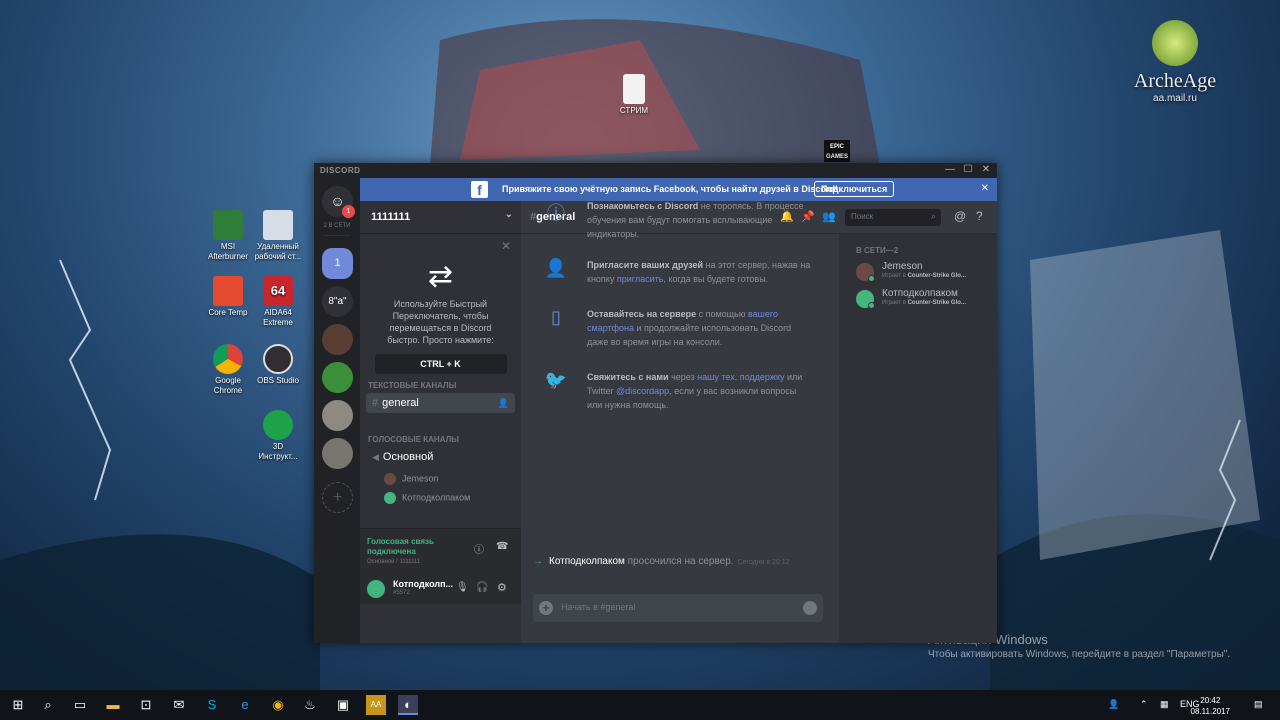 This screenshot has height=720, width=1280. Describe the element at coordinates (960, 216) in the screenshot. I see `mentions-icon: @` at that location.